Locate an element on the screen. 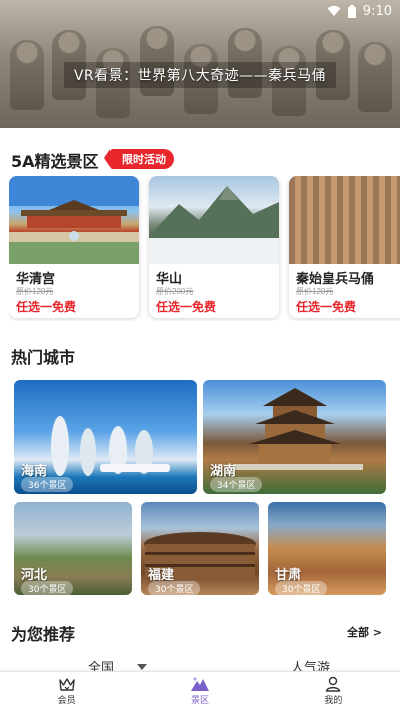 This screenshot has width=400, height=710. scenic-card: 秦始皇兵马俑 原价120元 任选一免费 is located at coordinates (344, 247).